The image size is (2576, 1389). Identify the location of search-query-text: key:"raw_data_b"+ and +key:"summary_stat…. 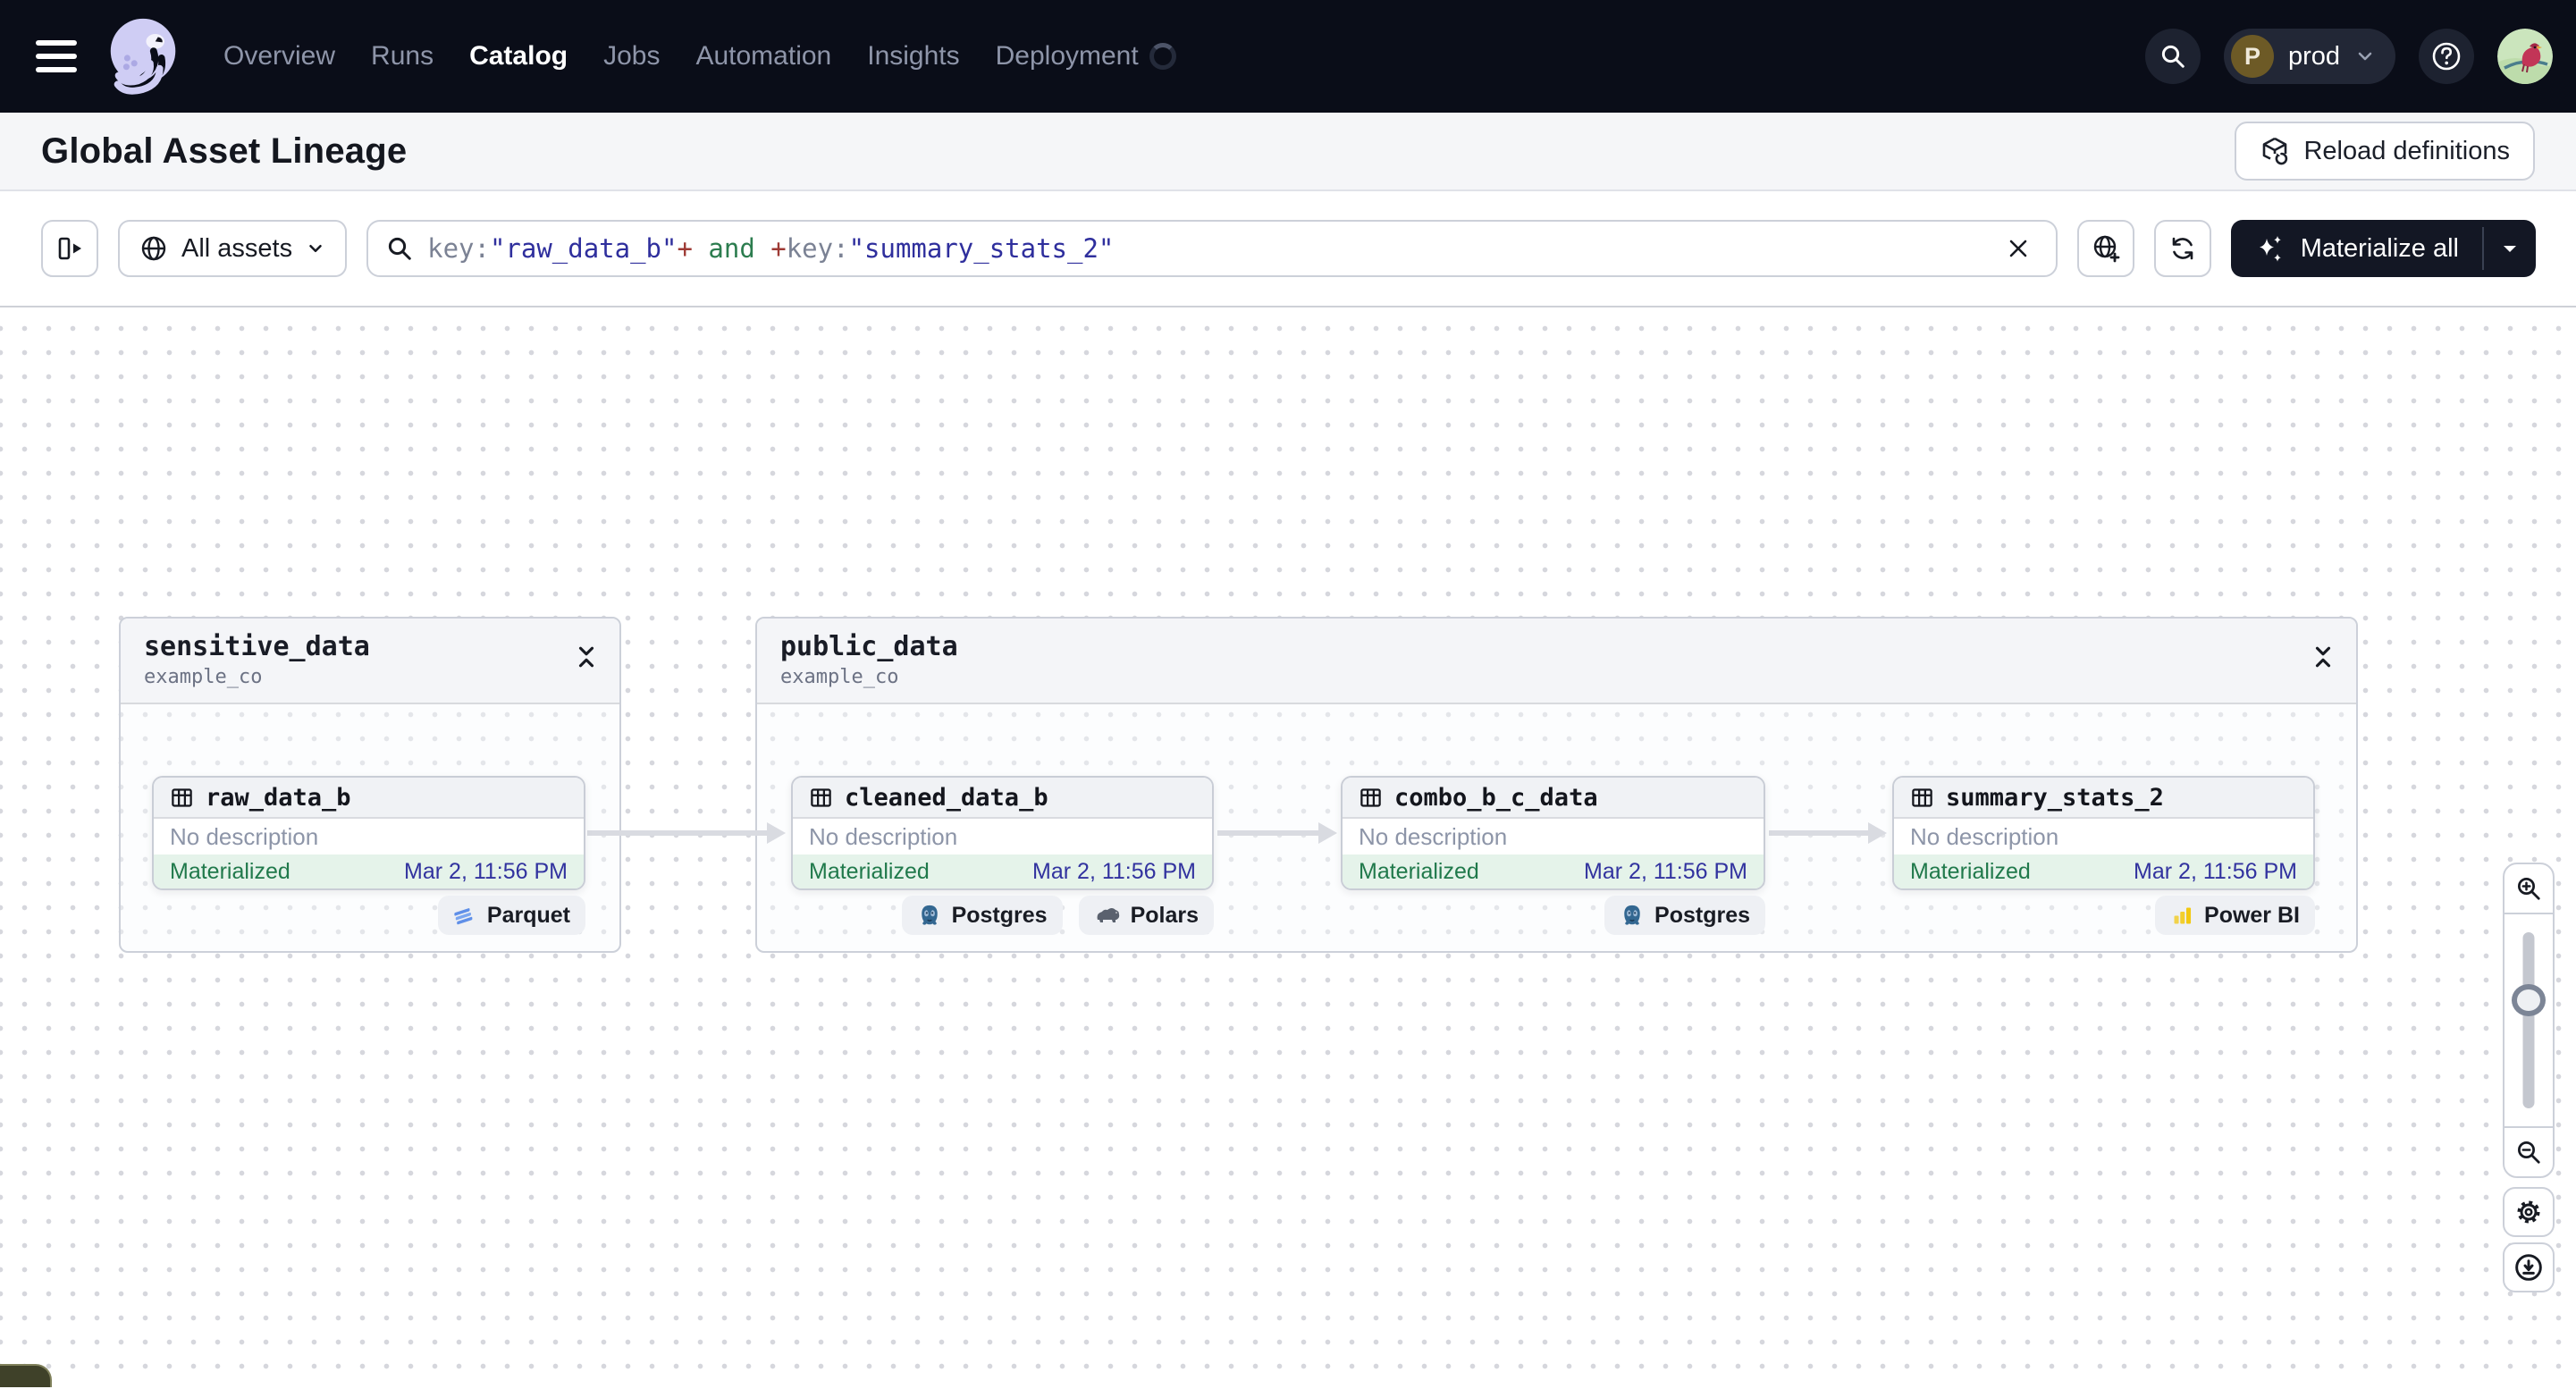
(771, 248).